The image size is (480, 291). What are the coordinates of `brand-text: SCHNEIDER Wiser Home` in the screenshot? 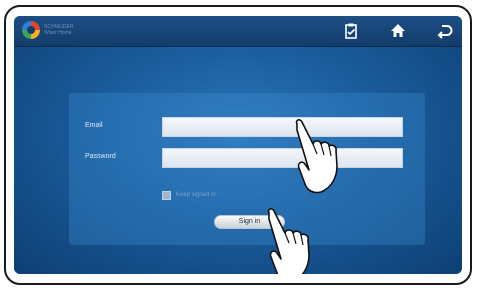 It's located at (58, 30).